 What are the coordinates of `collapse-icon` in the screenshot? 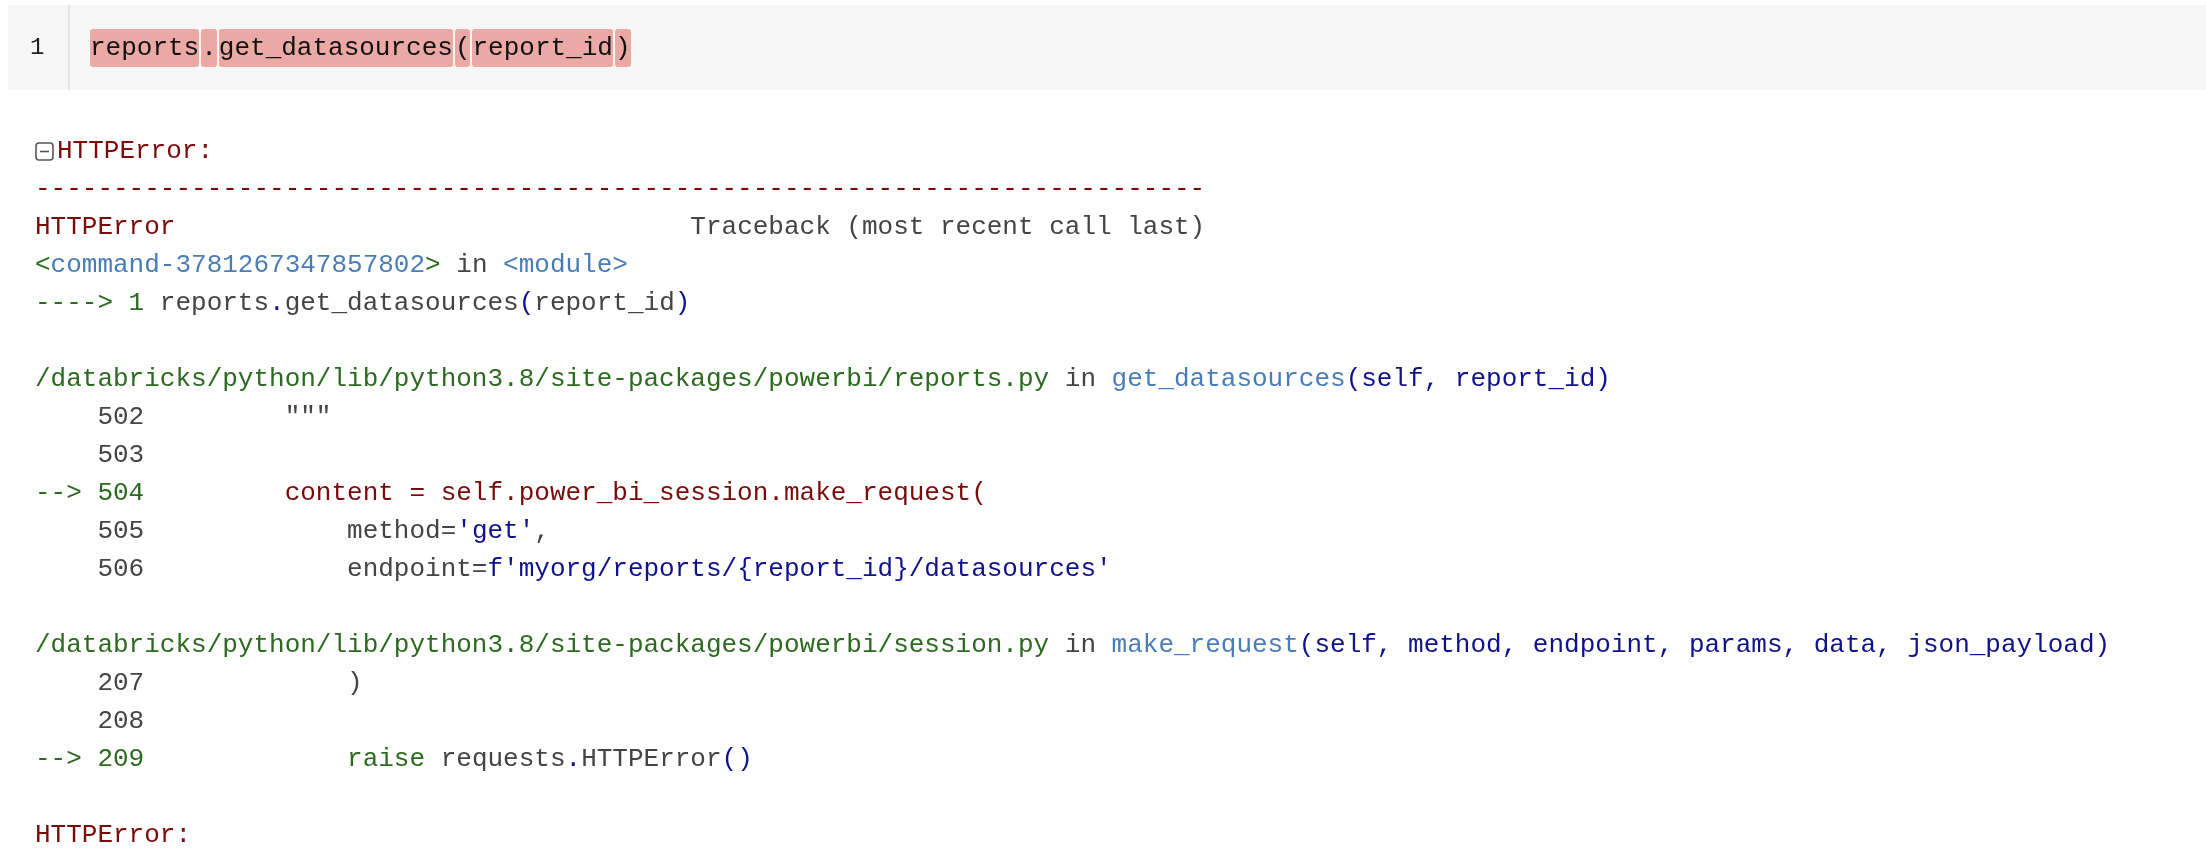 It's located at (44, 151).